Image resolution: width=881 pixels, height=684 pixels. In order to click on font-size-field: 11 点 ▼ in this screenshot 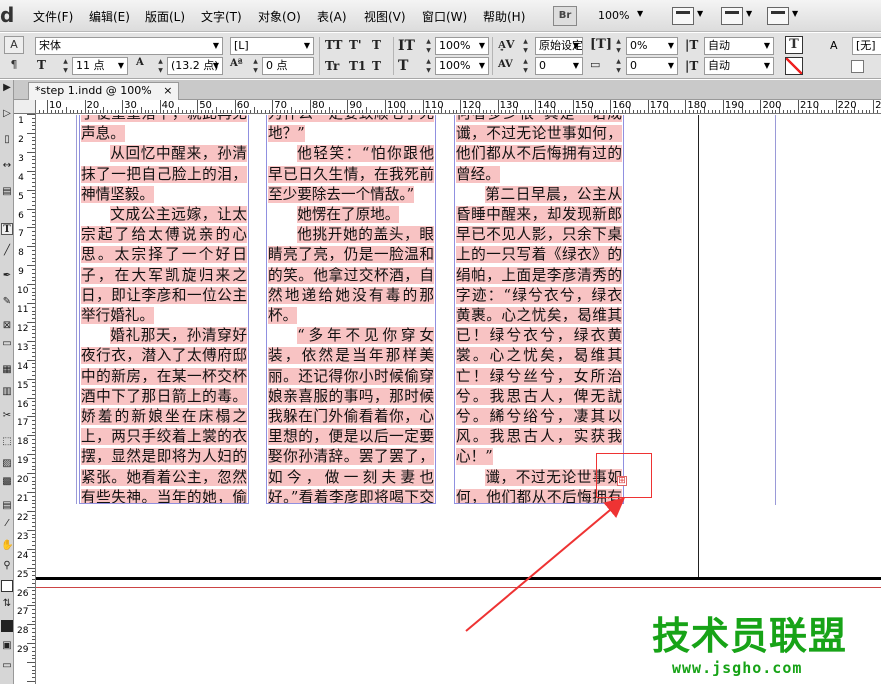, I will do `click(100, 66)`.